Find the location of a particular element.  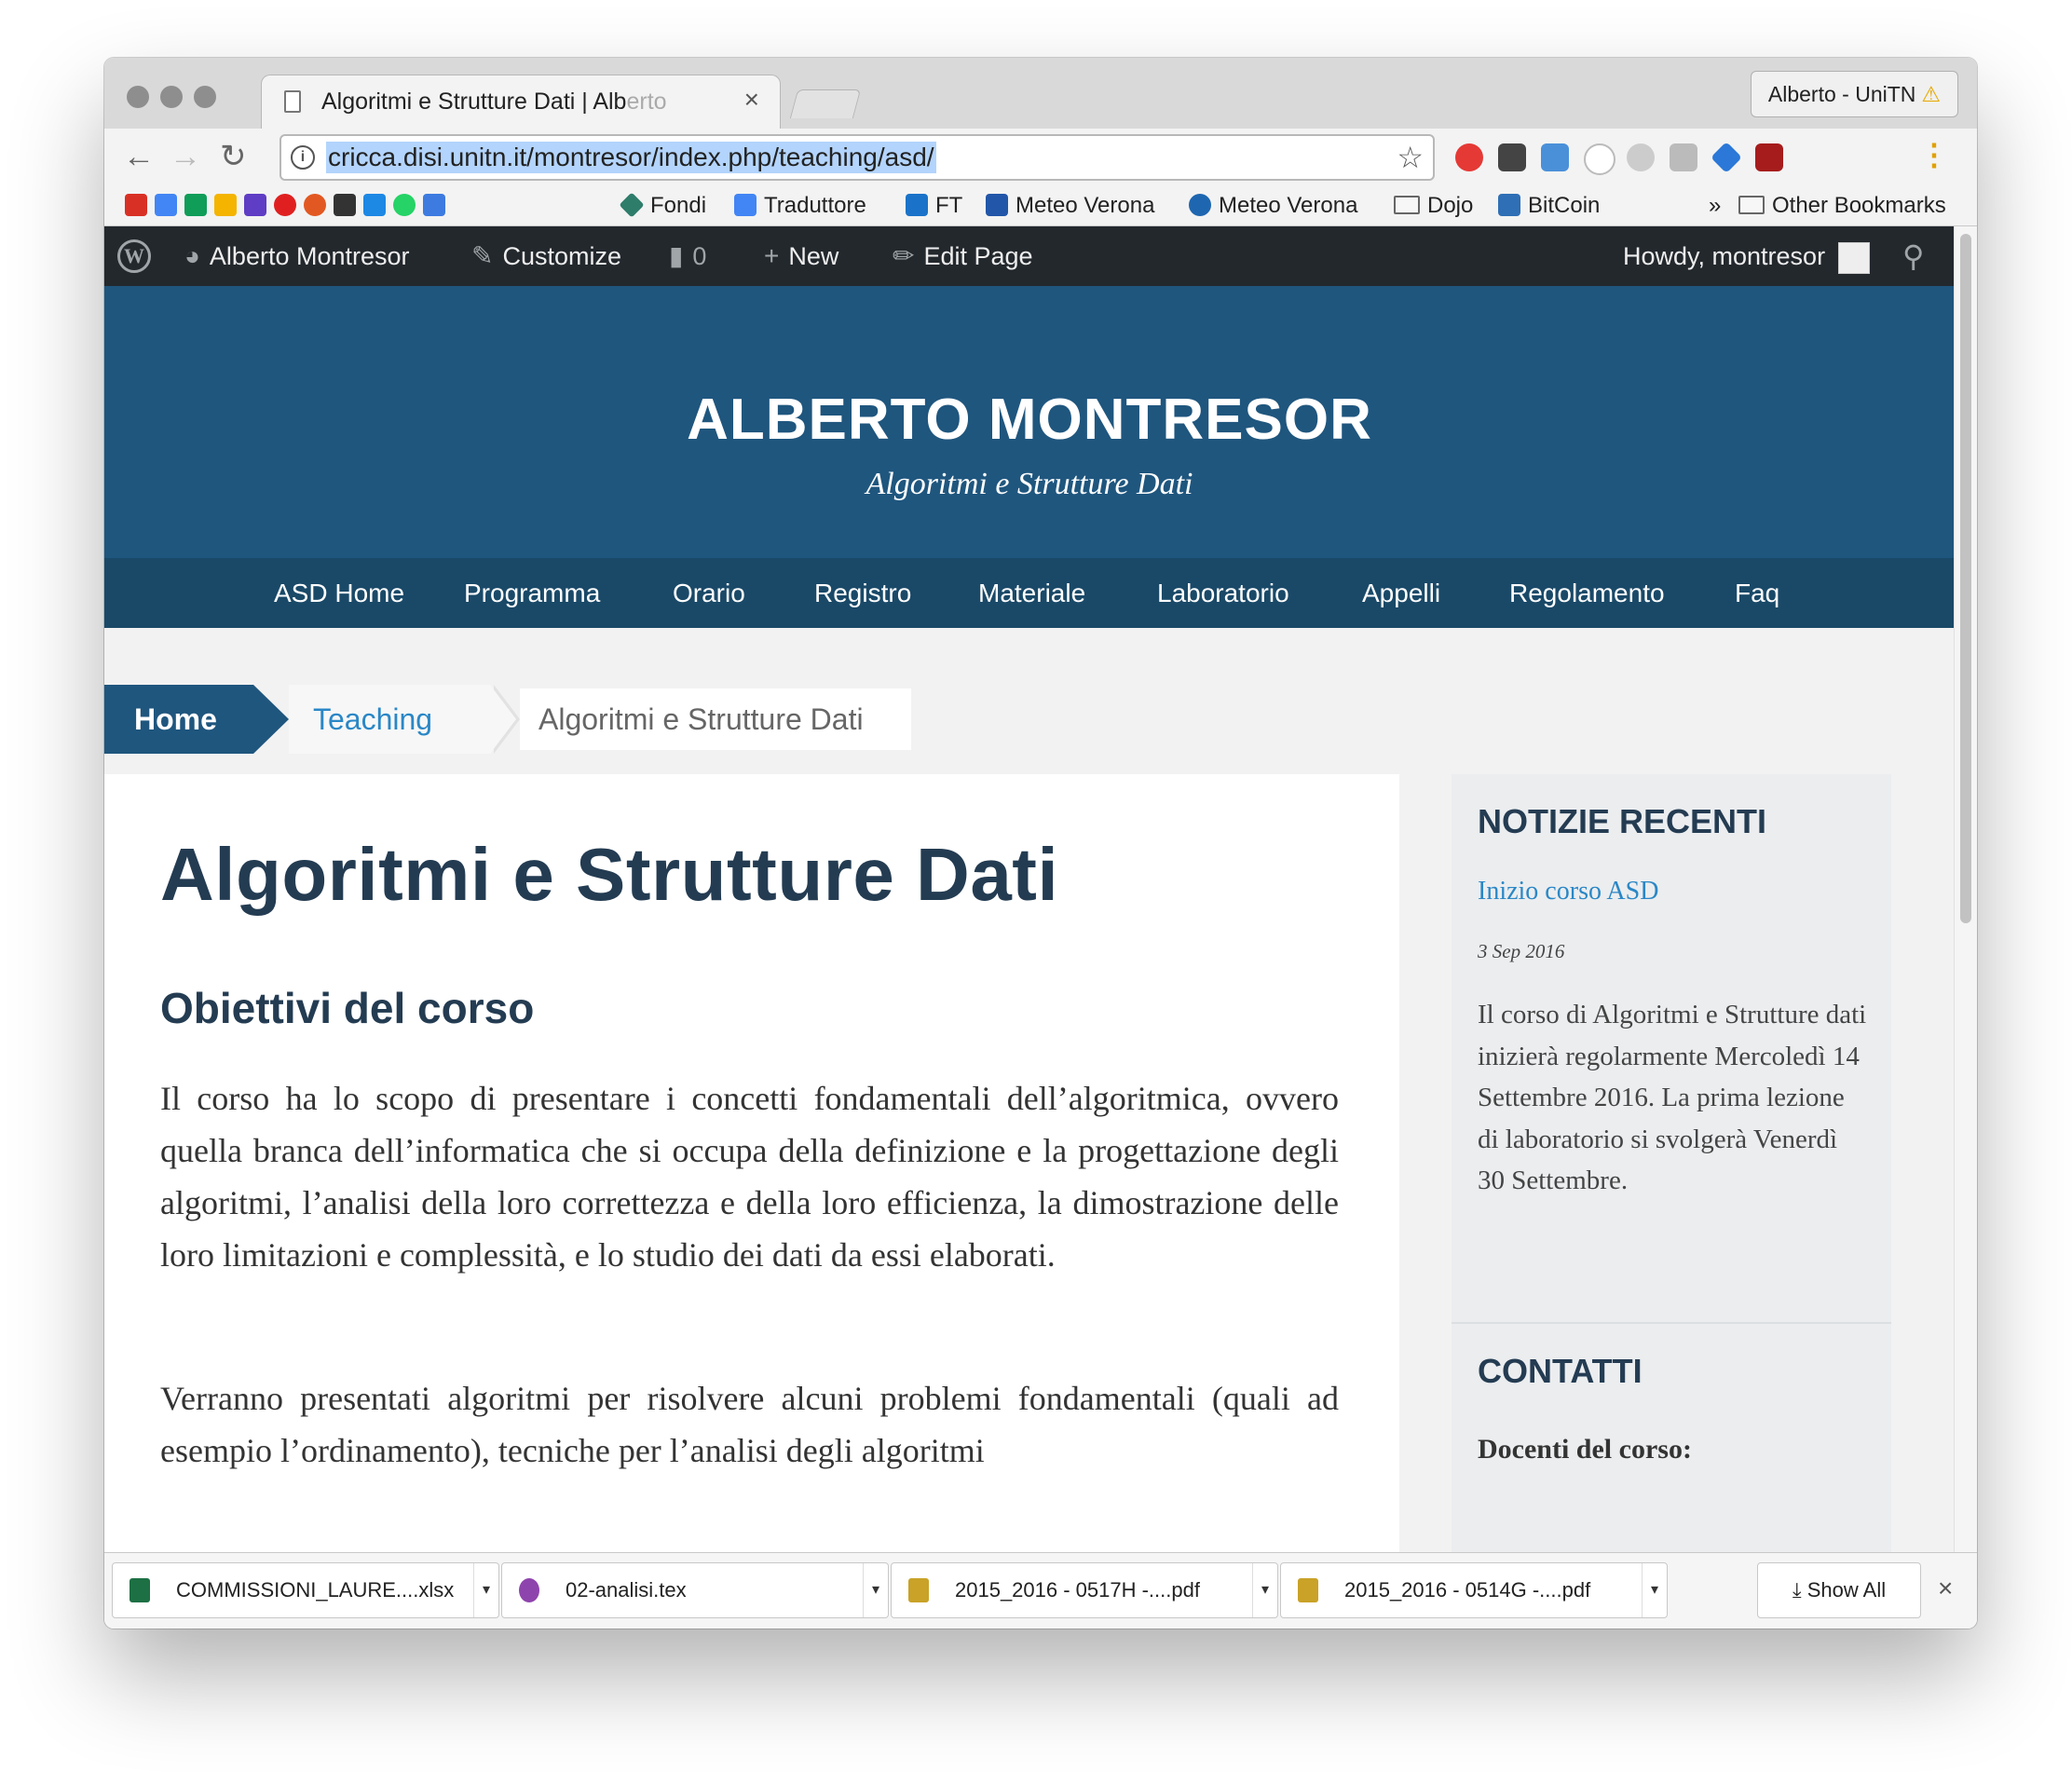

compass-icon is located at coordinates (1200, 205).